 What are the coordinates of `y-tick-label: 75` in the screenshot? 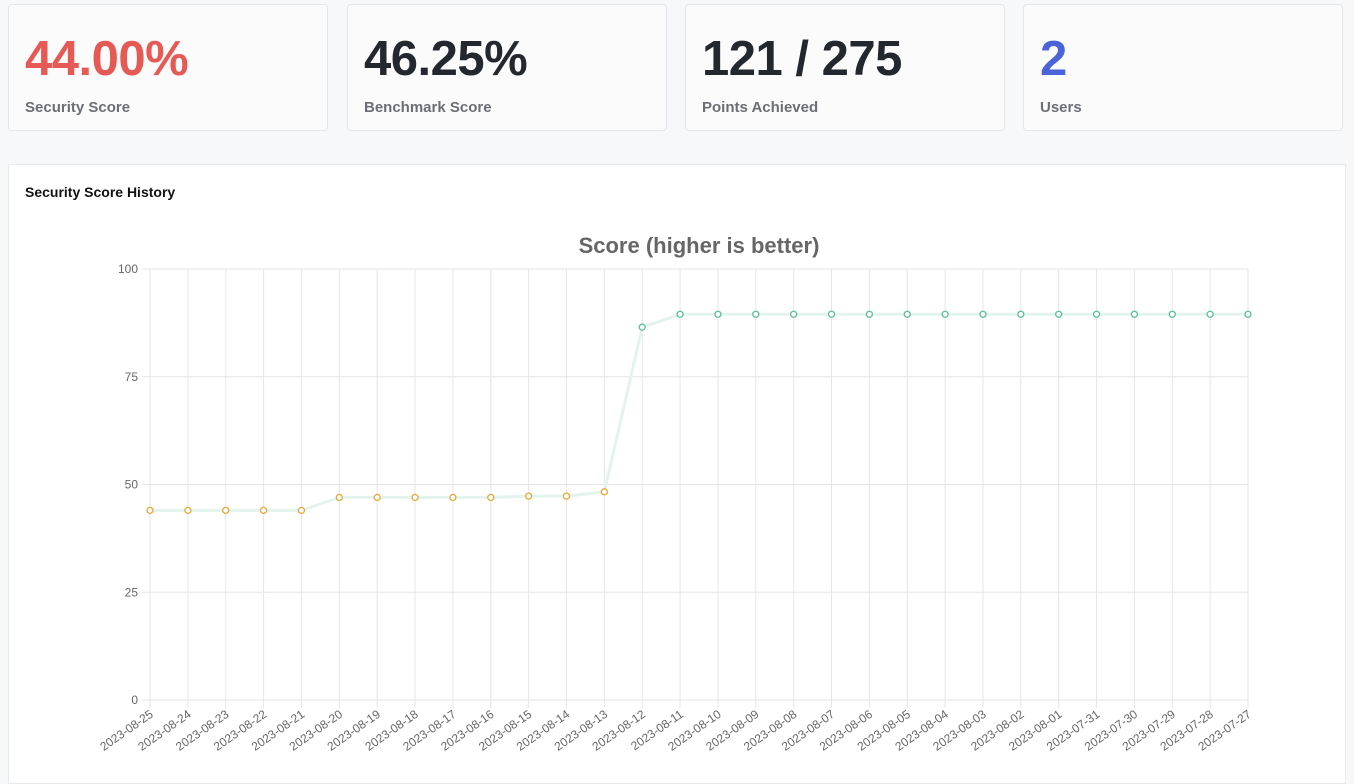 It's located at (132, 377).